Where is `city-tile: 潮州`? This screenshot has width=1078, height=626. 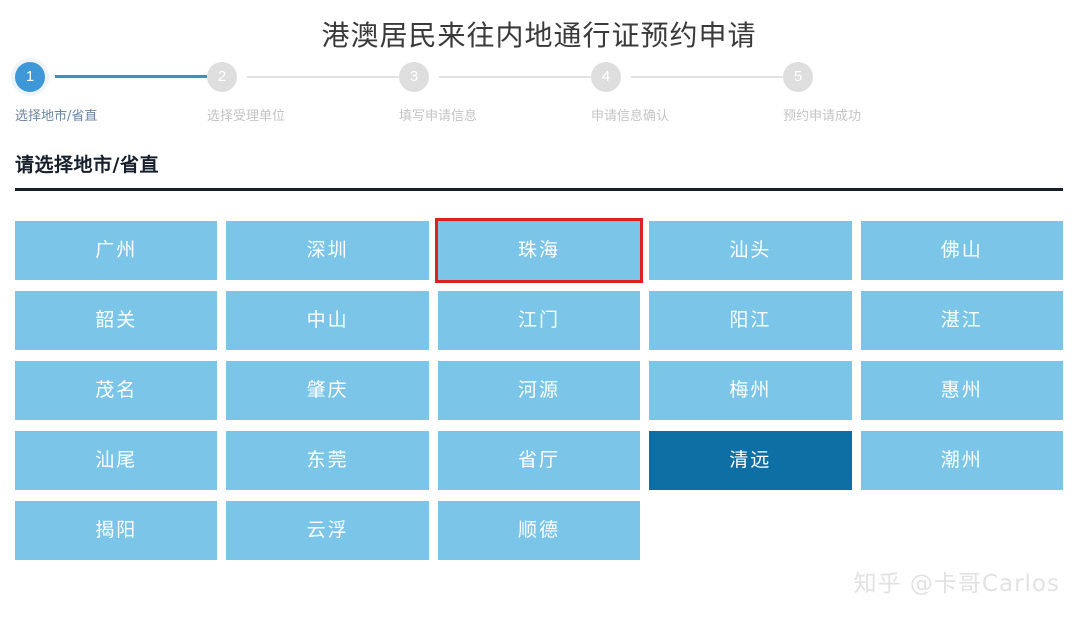
city-tile: 潮州 is located at coordinates (961, 460).